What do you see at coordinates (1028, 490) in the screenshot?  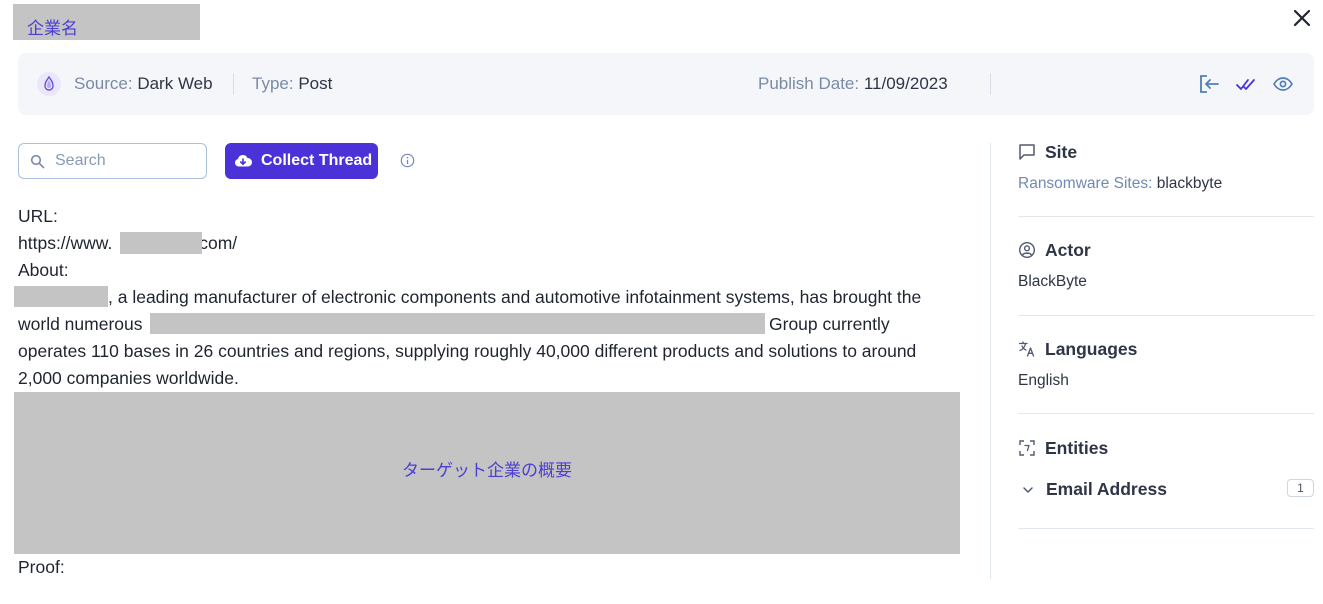 I see `chevron-down-icon` at bounding box center [1028, 490].